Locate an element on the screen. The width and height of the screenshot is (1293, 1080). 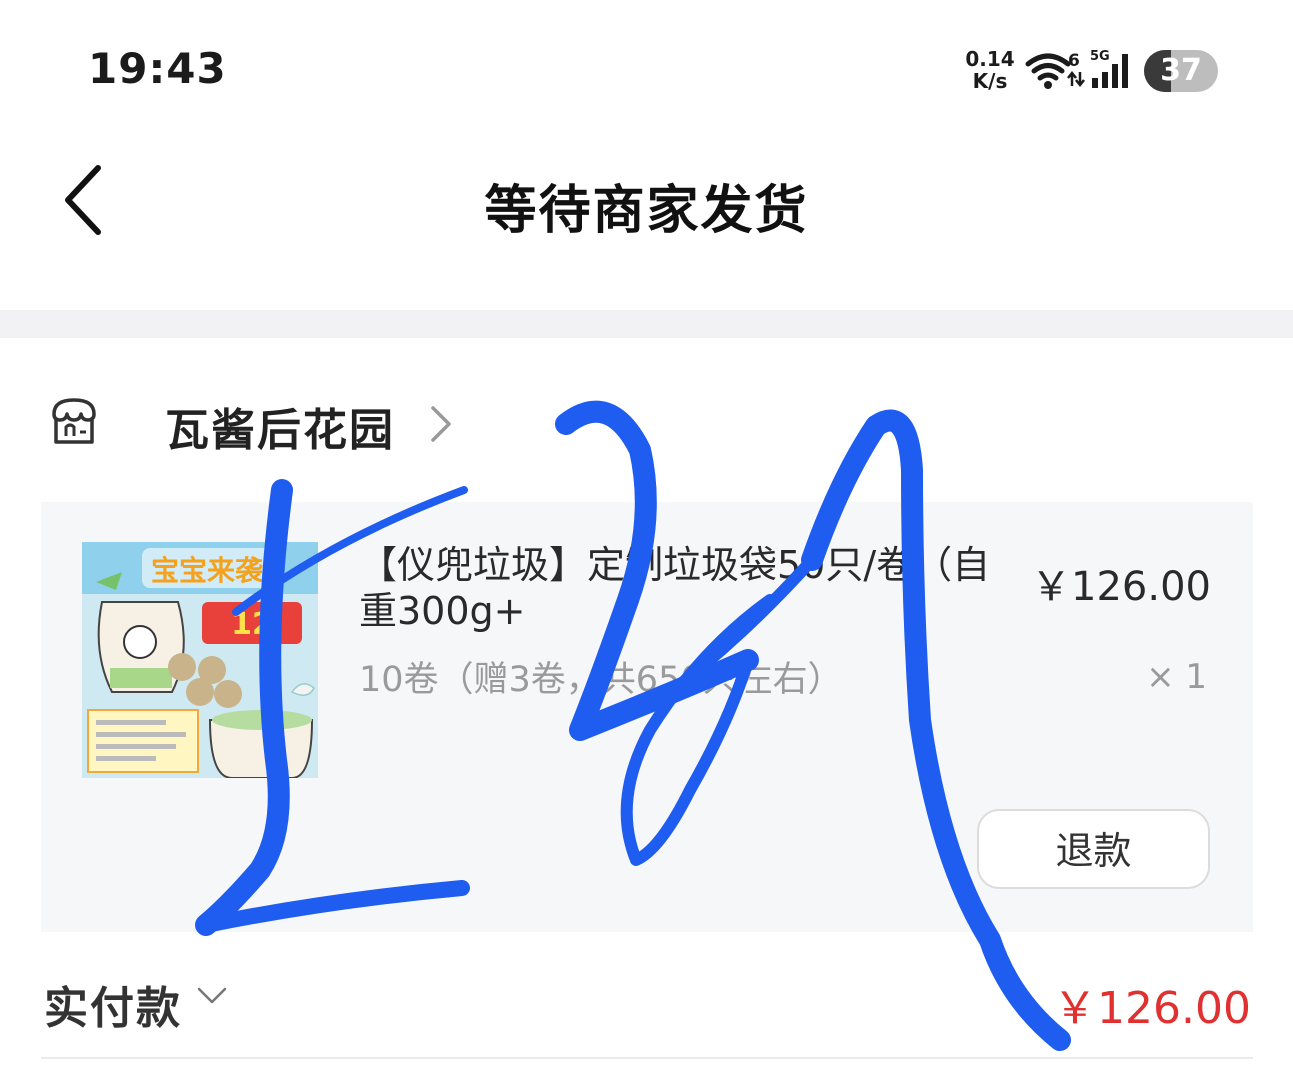
chevron-right-icon is located at coordinates (441, 424).